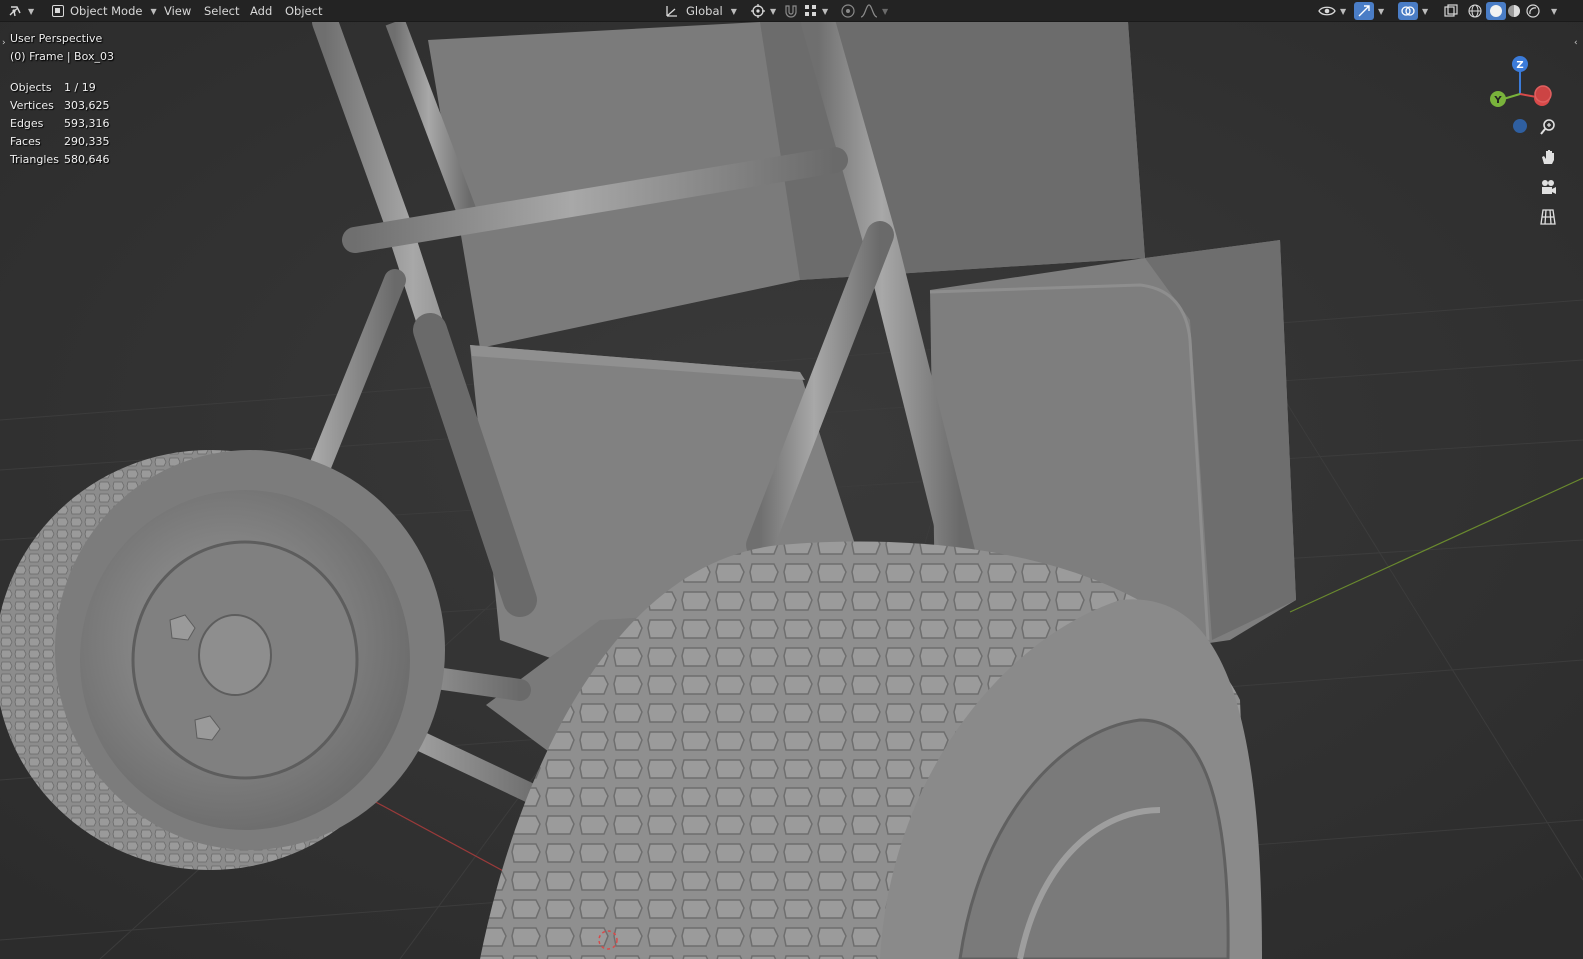 The height and width of the screenshot is (959, 1583). I want to click on gizmo-toggle: ▼, so click(1369, 11).